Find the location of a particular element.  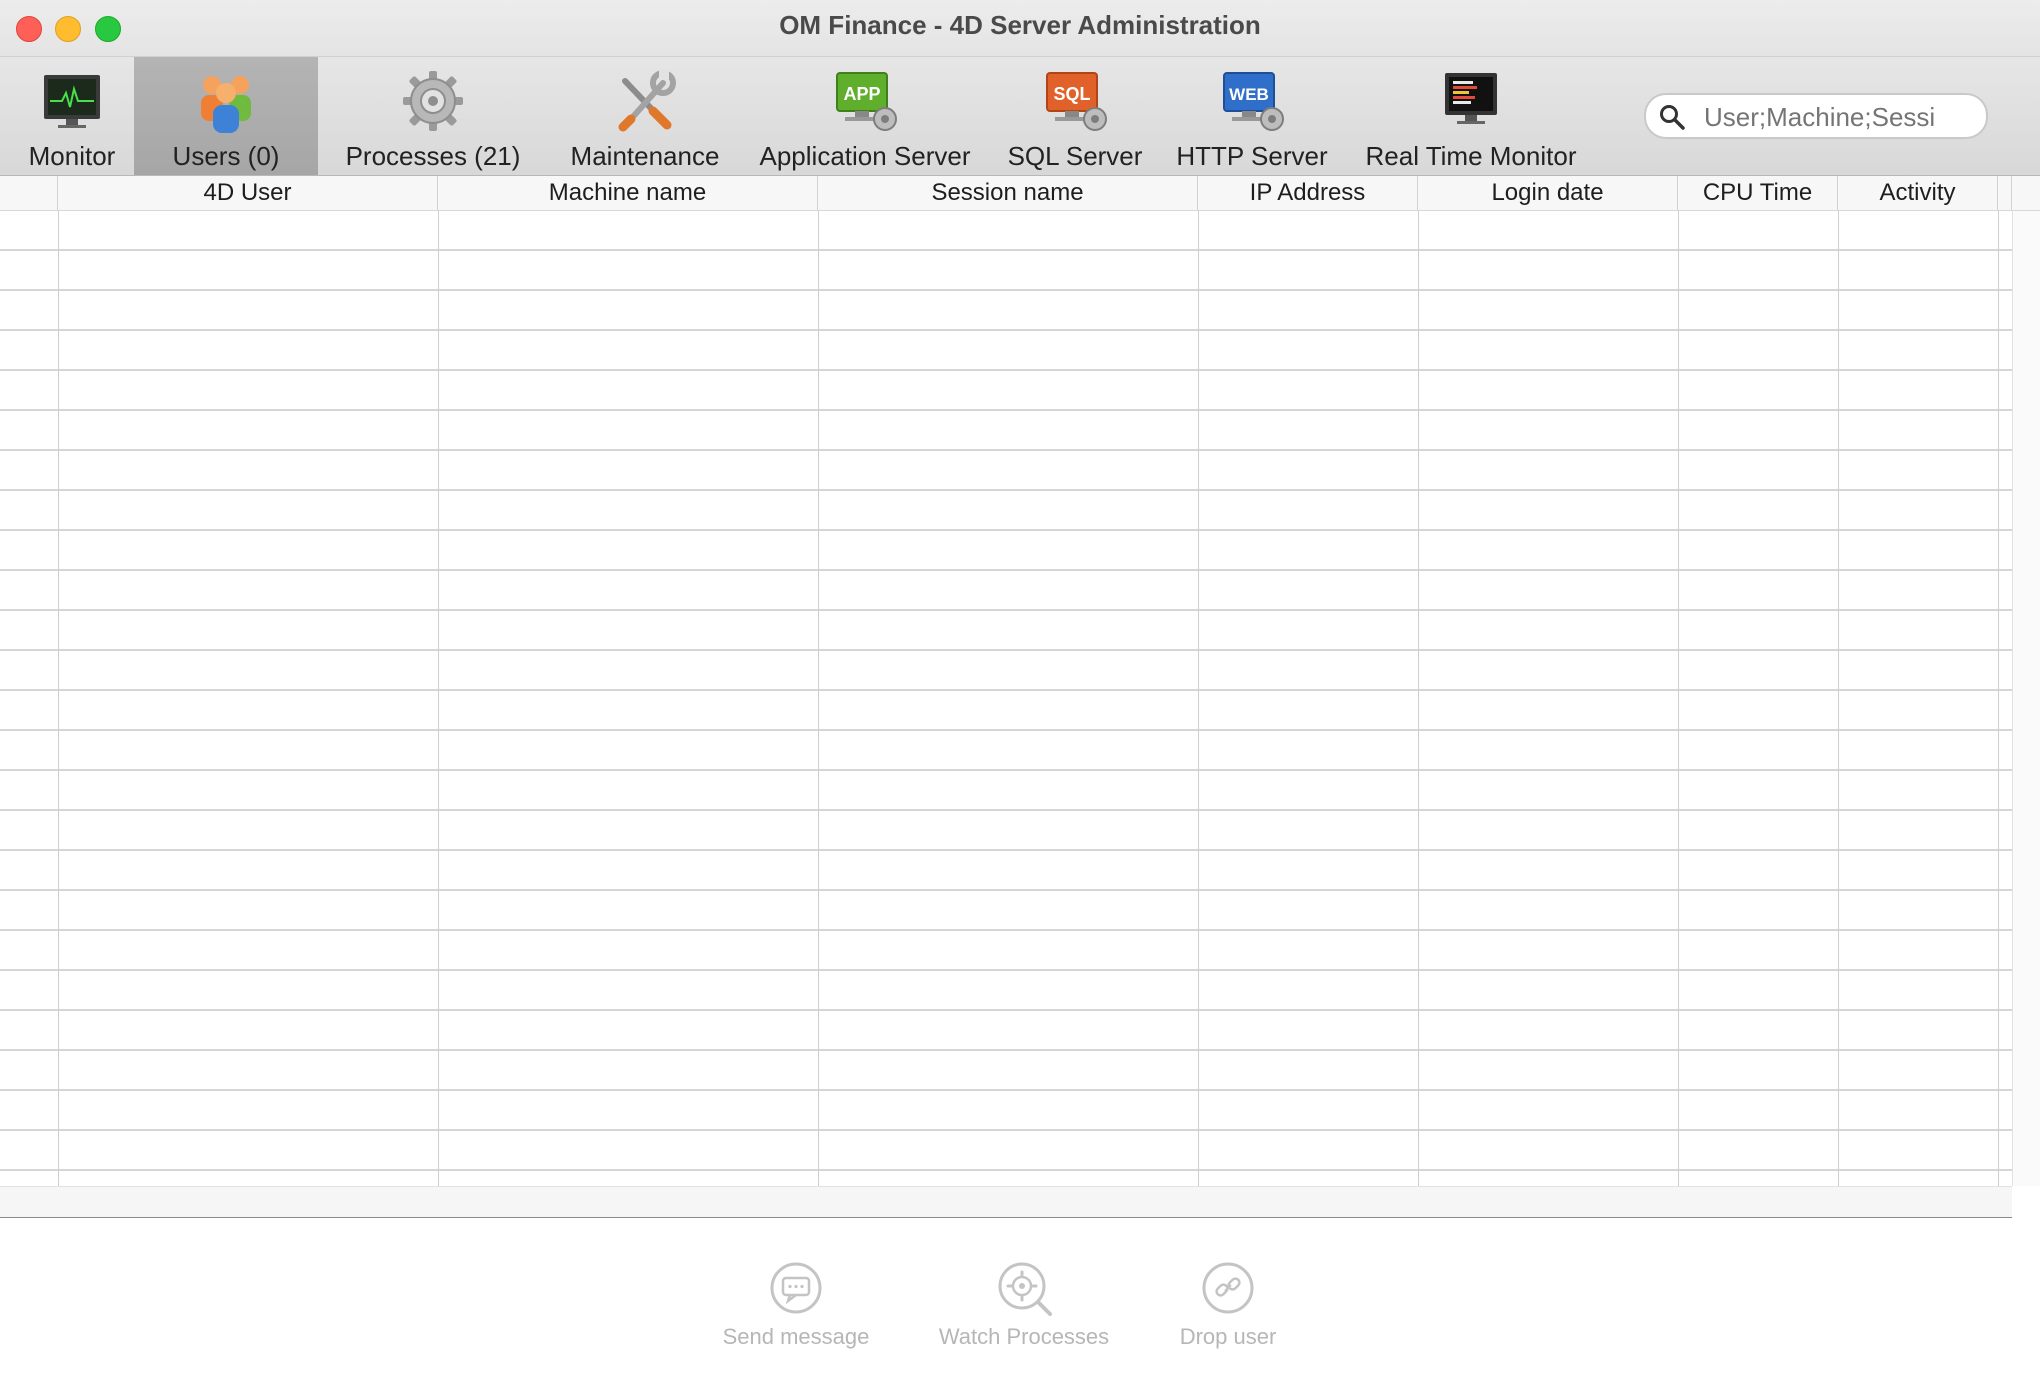

tab-real-time-monitor: Real Time Monitor is located at coordinates (1471, 116).